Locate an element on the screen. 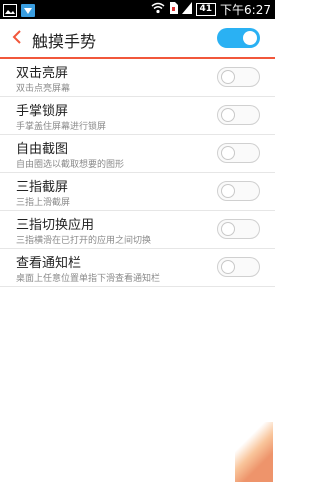 The image size is (320, 488). item-subtitle: 桌面上任意位置单指下滑查看通知栏 is located at coordinates (88, 279).